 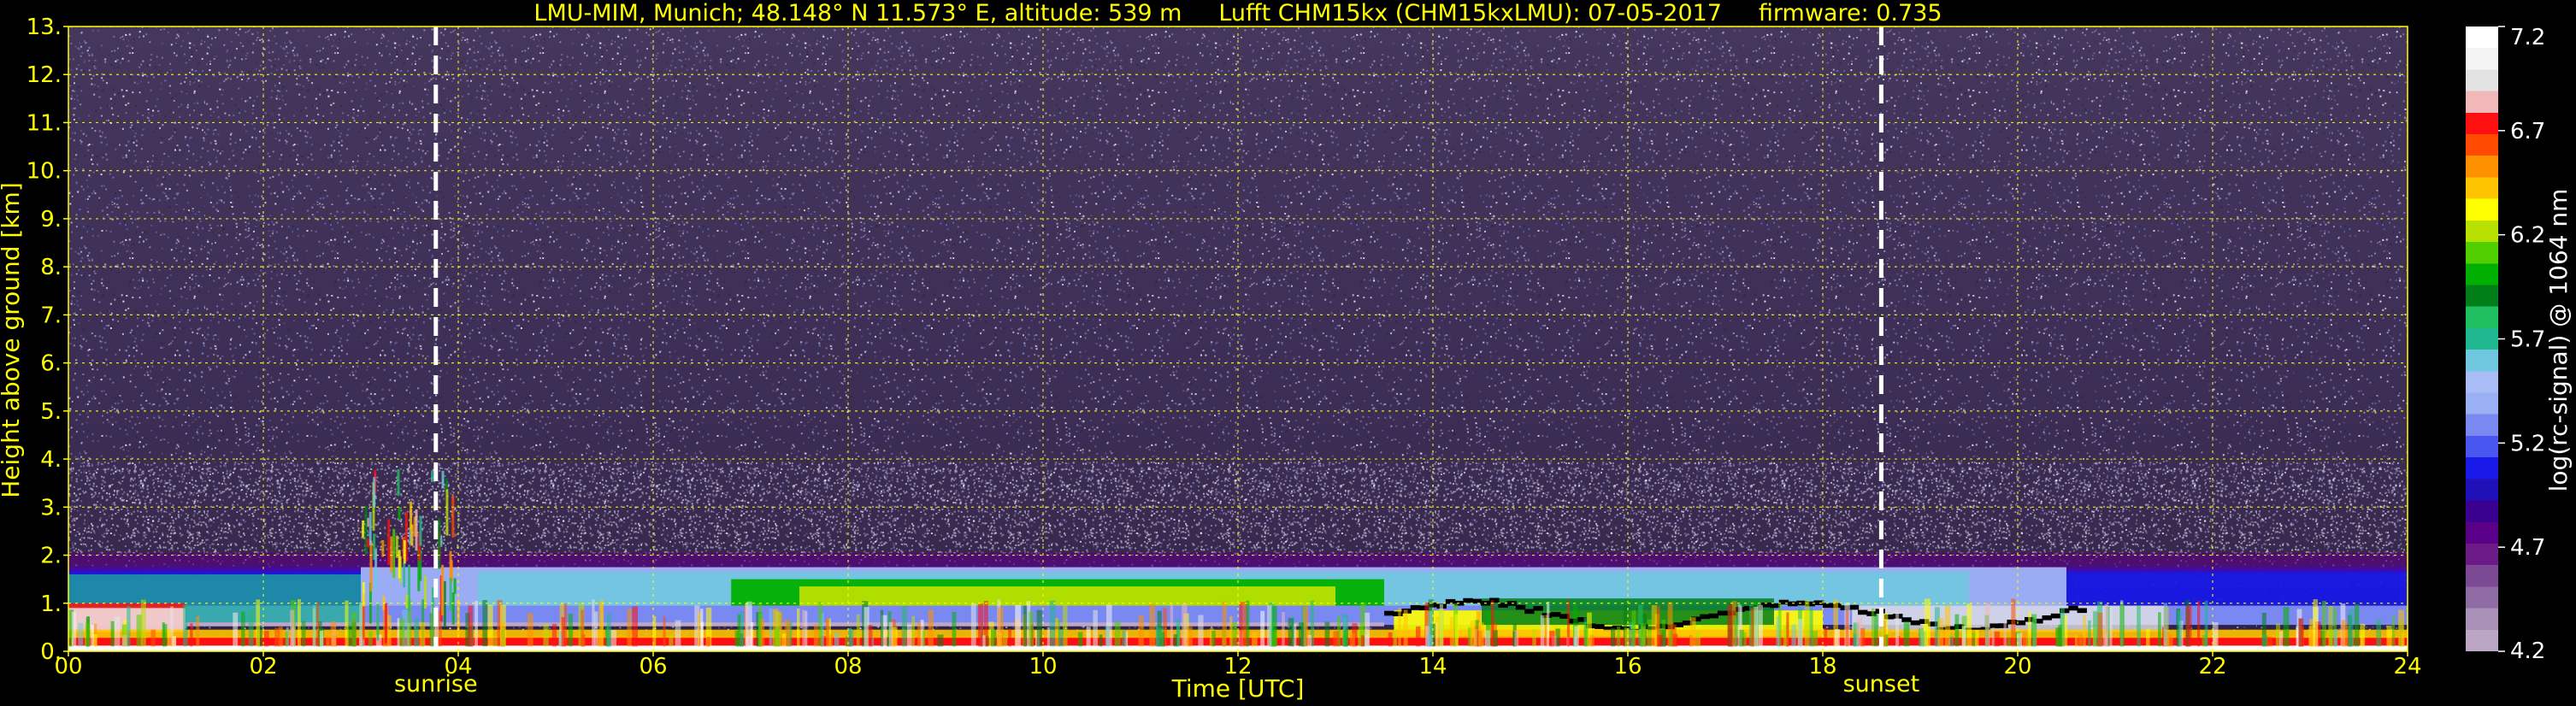 What do you see at coordinates (1881, 684) in the screenshot?
I see `marker-label-sunset: sunset` at bounding box center [1881, 684].